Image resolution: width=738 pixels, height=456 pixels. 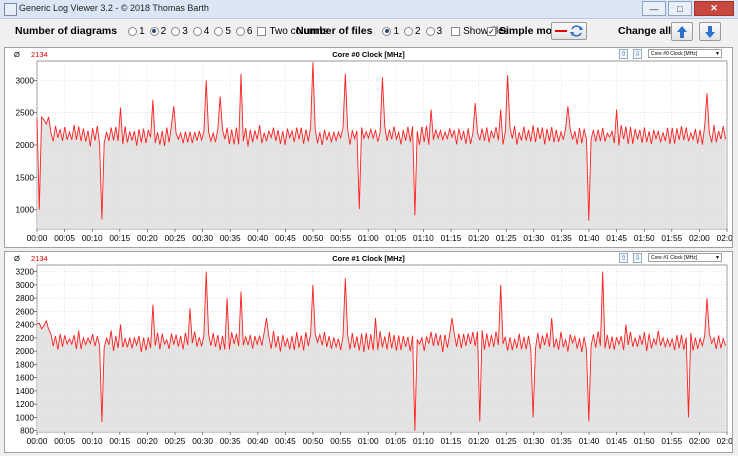 What do you see at coordinates (671, 441) in the screenshot?
I see `x-tick-label: 01:55` at bounding box center [671, 441].